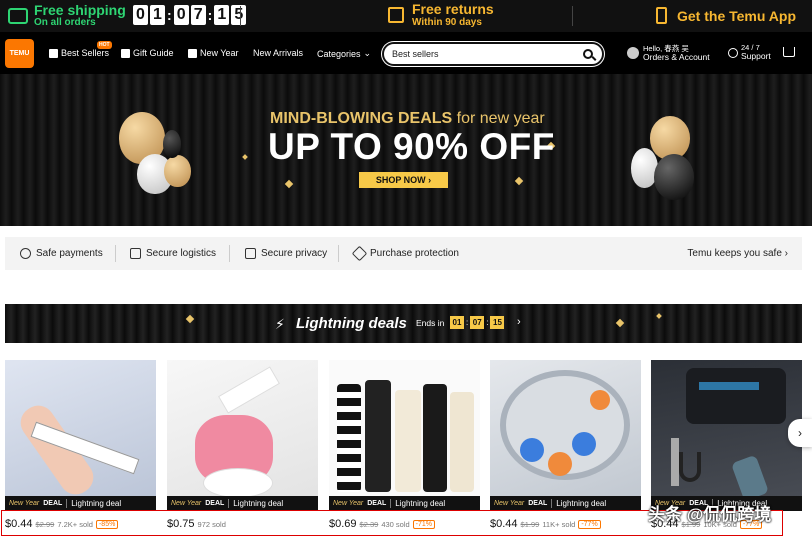 Image resolution: width=812 pixels, height=538 pixels. What do you see at coordinates (749, 52) in the screenshot?
I see `support-menu: 24 / 7 Support` at bounding box center [749, 52].